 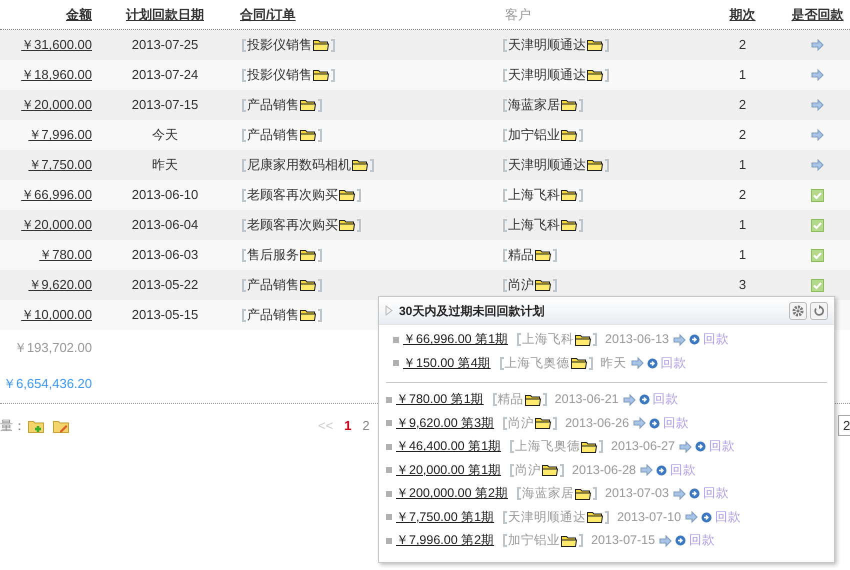 I want to click on page-link: 2, so click(x=366, y=426).